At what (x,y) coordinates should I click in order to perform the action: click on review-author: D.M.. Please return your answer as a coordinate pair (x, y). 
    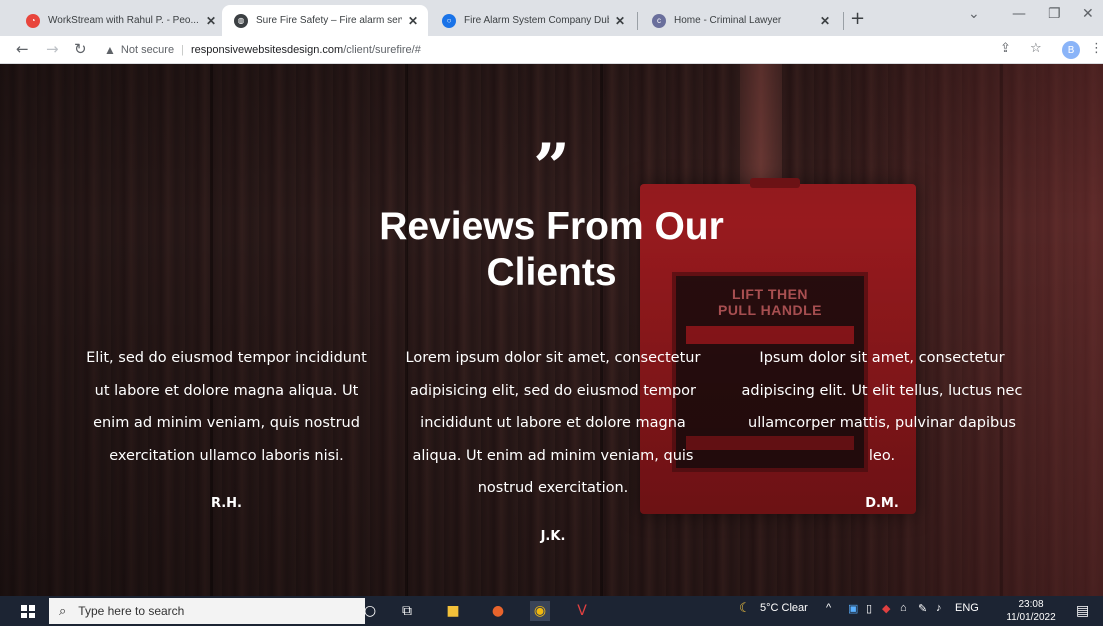
    Looking at the image, I should click on (882, 503).